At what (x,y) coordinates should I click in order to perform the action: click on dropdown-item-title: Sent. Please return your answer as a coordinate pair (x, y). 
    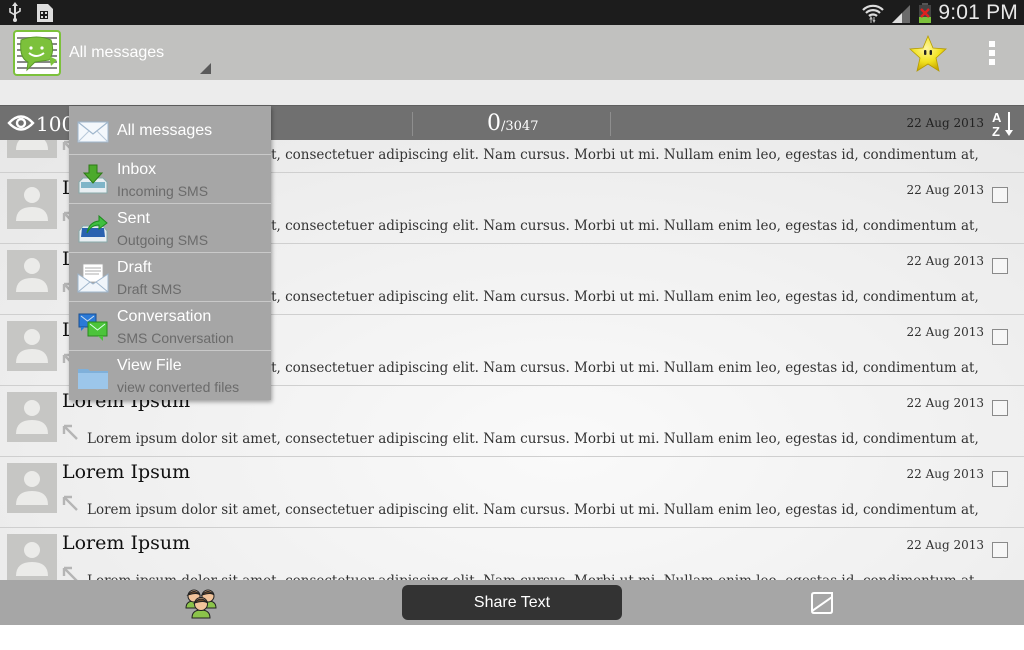
    Looking at the image, I should click on (133, 218).